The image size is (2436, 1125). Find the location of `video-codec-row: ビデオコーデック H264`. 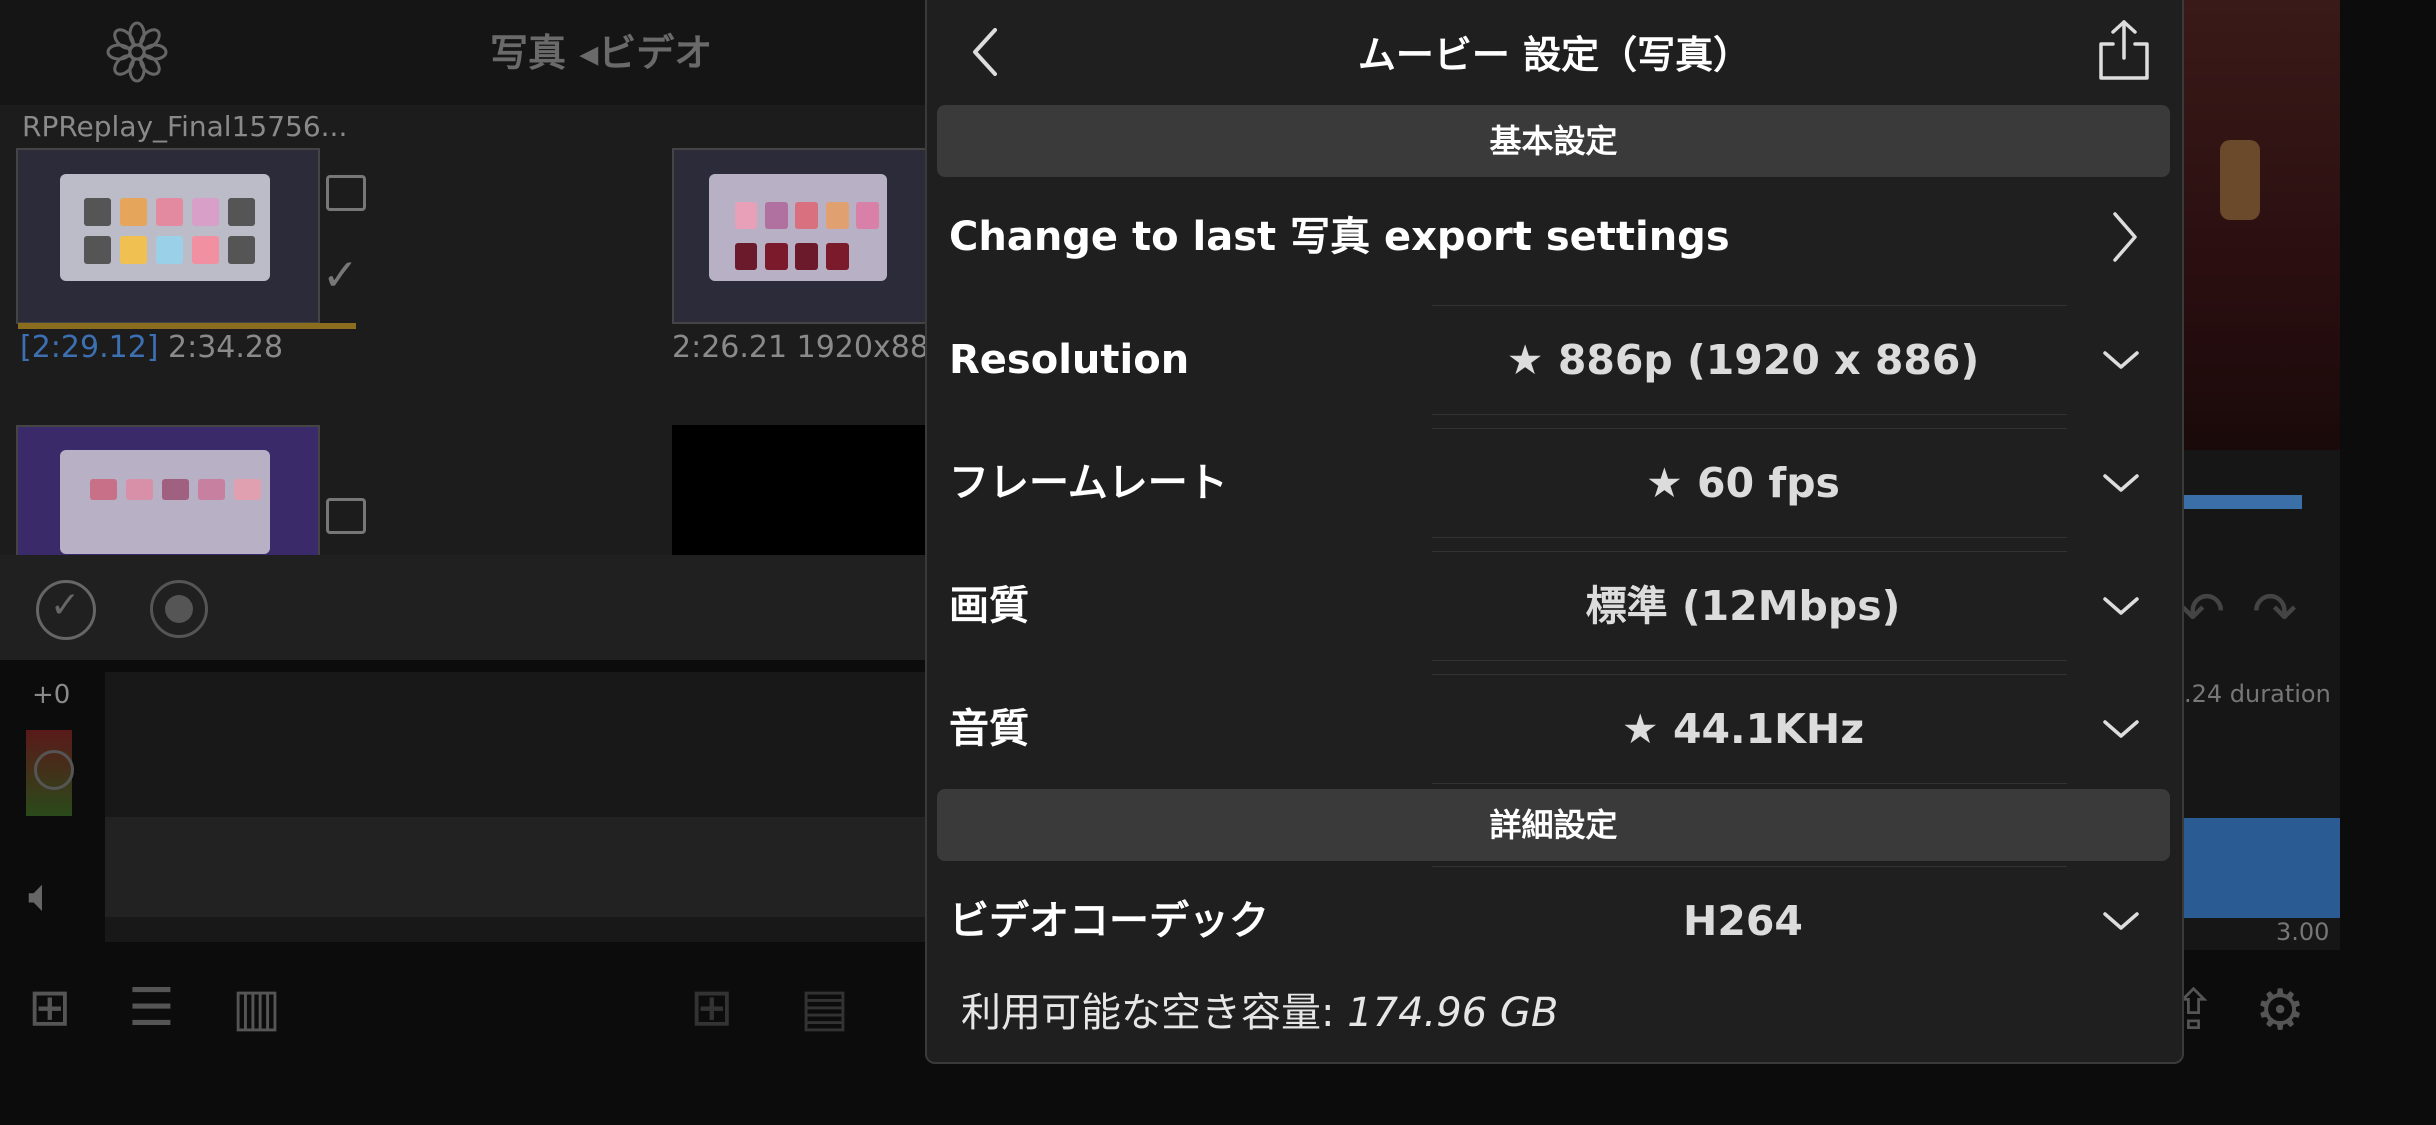

video-codec-row: ビデオコーデック H264 is located at coordinates (1553, 921).